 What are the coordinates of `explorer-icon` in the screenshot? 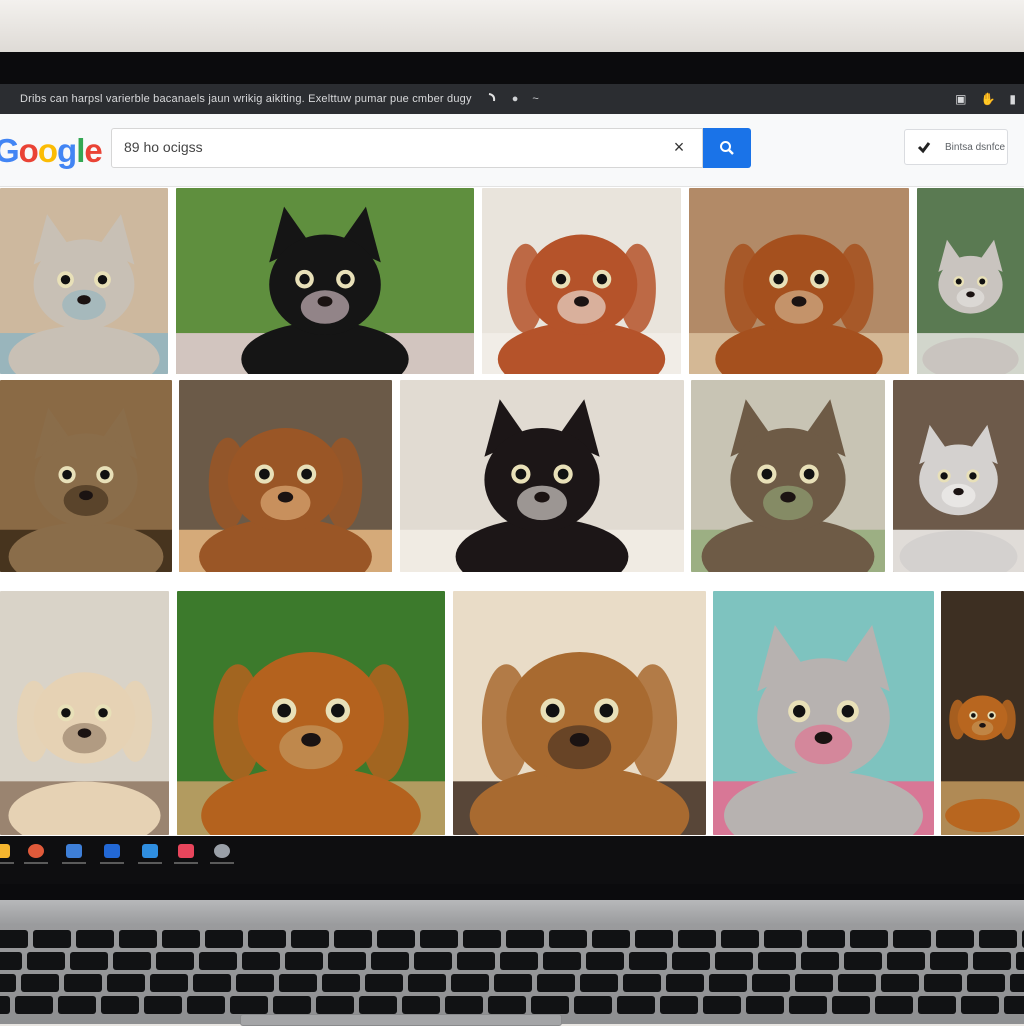 It's located at (74, 851).